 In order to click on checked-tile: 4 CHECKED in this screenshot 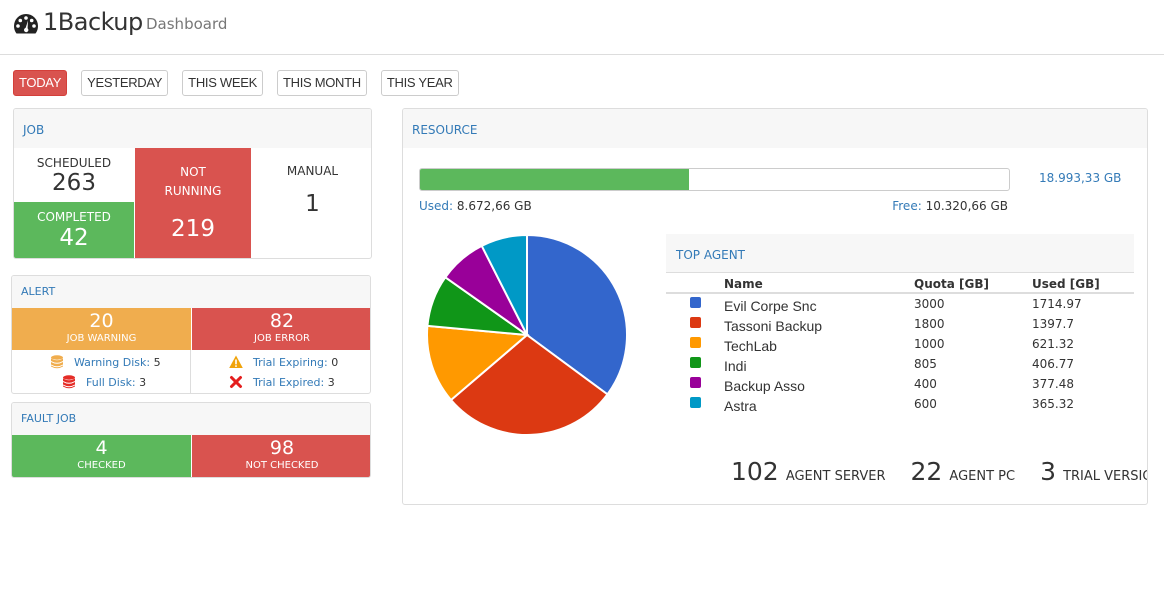, I will do `click(101, 456)`.